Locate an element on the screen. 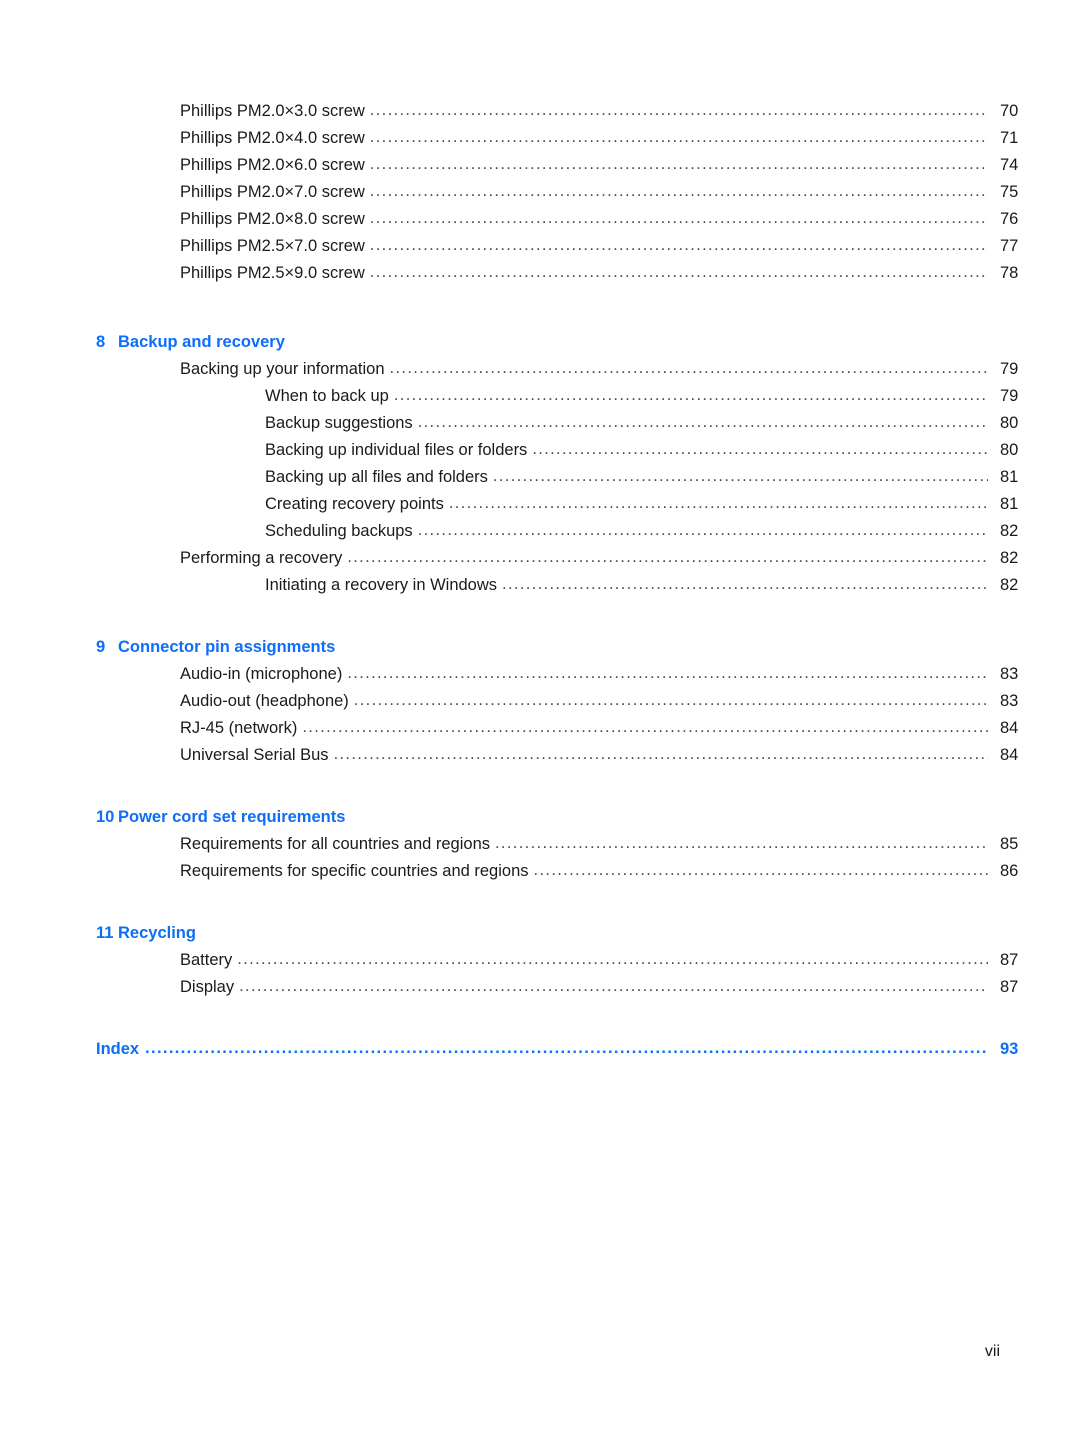 Image resolution: width=1080 pixels, height=1437 pixels. toc-entry-label: Phillips PM2.0×3.0 screw is located at coordinates (272, 111).